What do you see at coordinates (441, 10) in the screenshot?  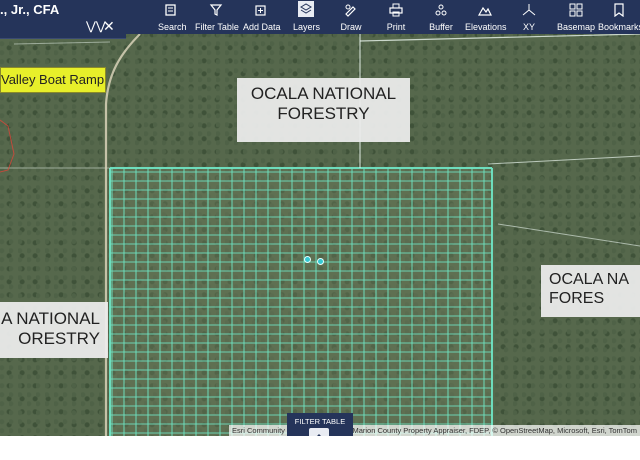 I see `buffer-icon` at bounding box center [441, 10].